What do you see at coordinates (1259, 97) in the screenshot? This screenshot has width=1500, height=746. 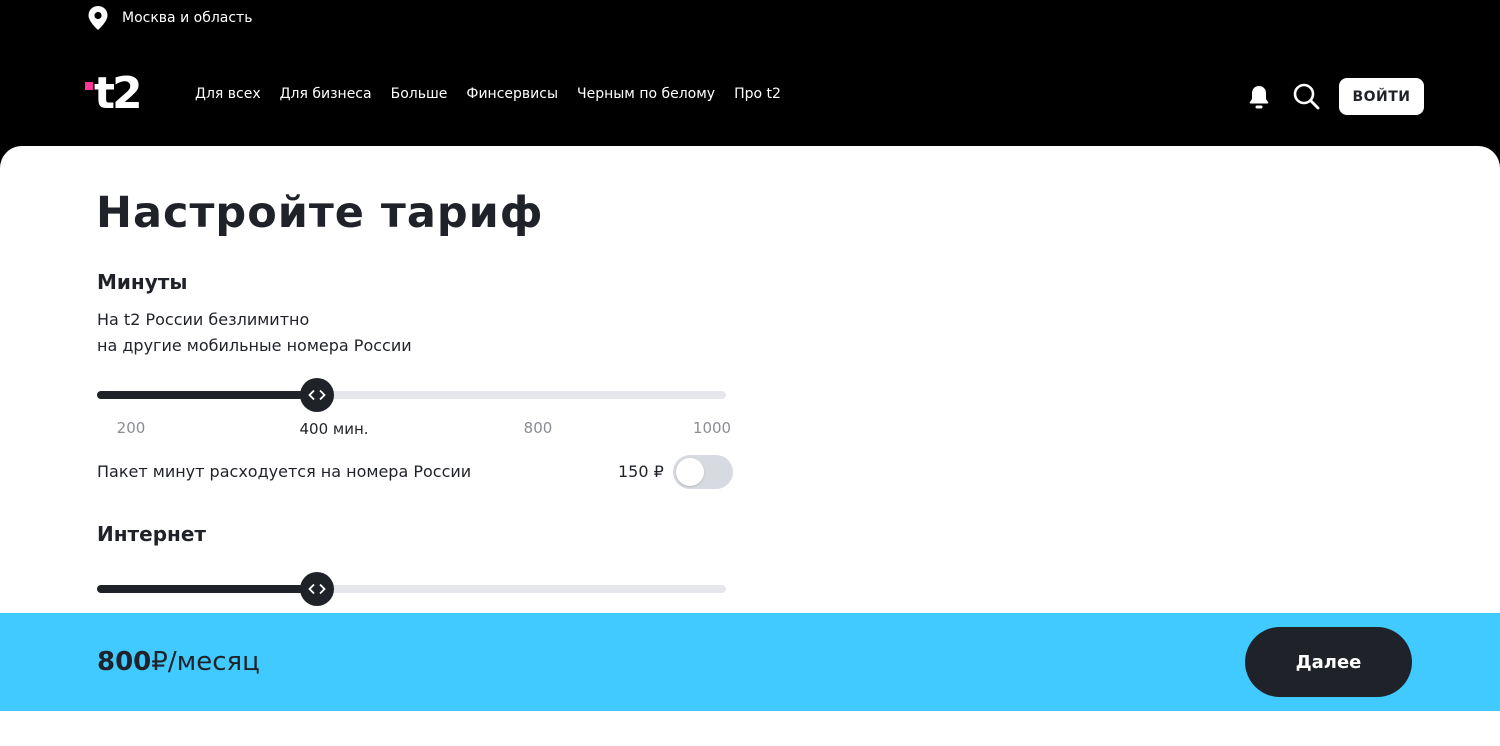 I see `bell-icon` at bounding box center [1259, 97].